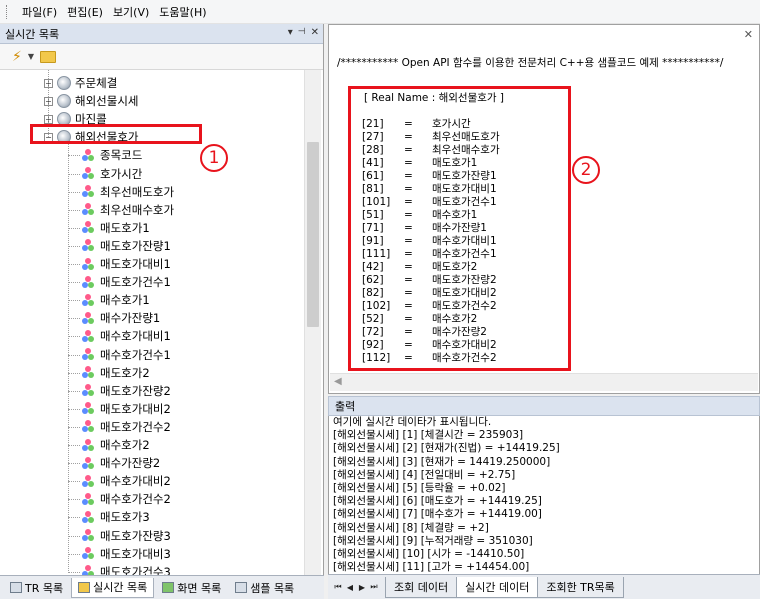 The image size is (760, 599). What do you see at coordinates (433, 267) in the screenshot?
I see `code-line: [42] = 매도호가2` at bounding box center [433, 267].